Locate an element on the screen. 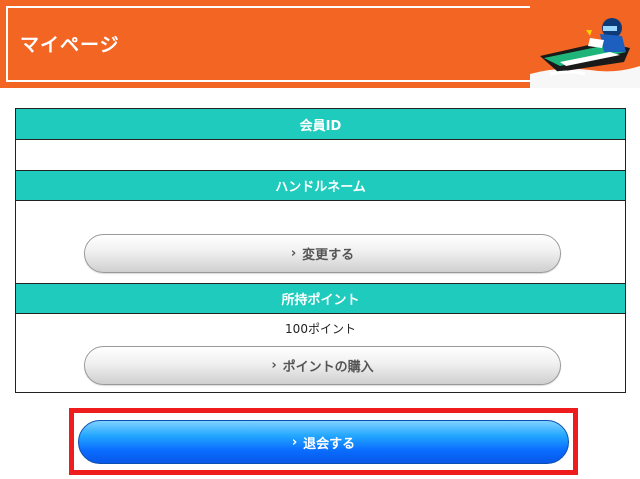 Image resolution: width=640 pixels, height=479 pixels. member-id-header: 会員ID is located at coordinates (320, 124).